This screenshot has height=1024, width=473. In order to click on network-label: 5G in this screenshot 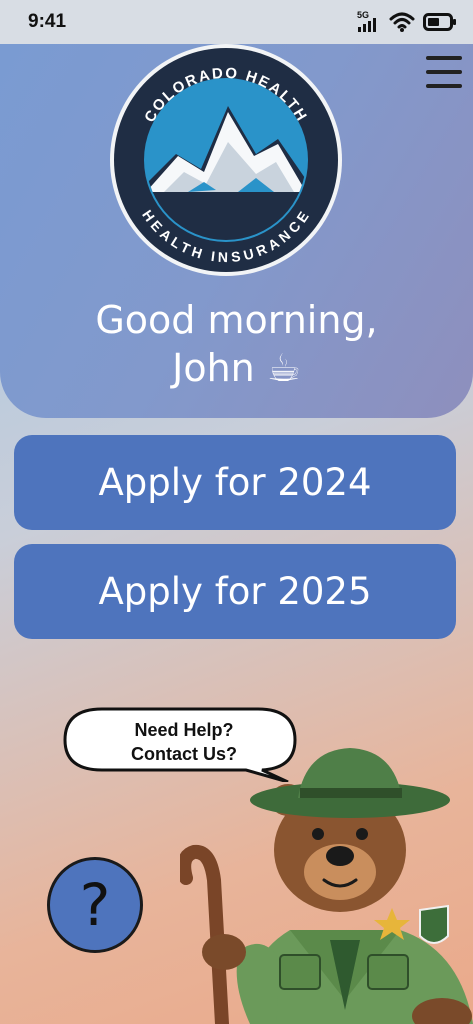, I will do `click(363, 15)`.